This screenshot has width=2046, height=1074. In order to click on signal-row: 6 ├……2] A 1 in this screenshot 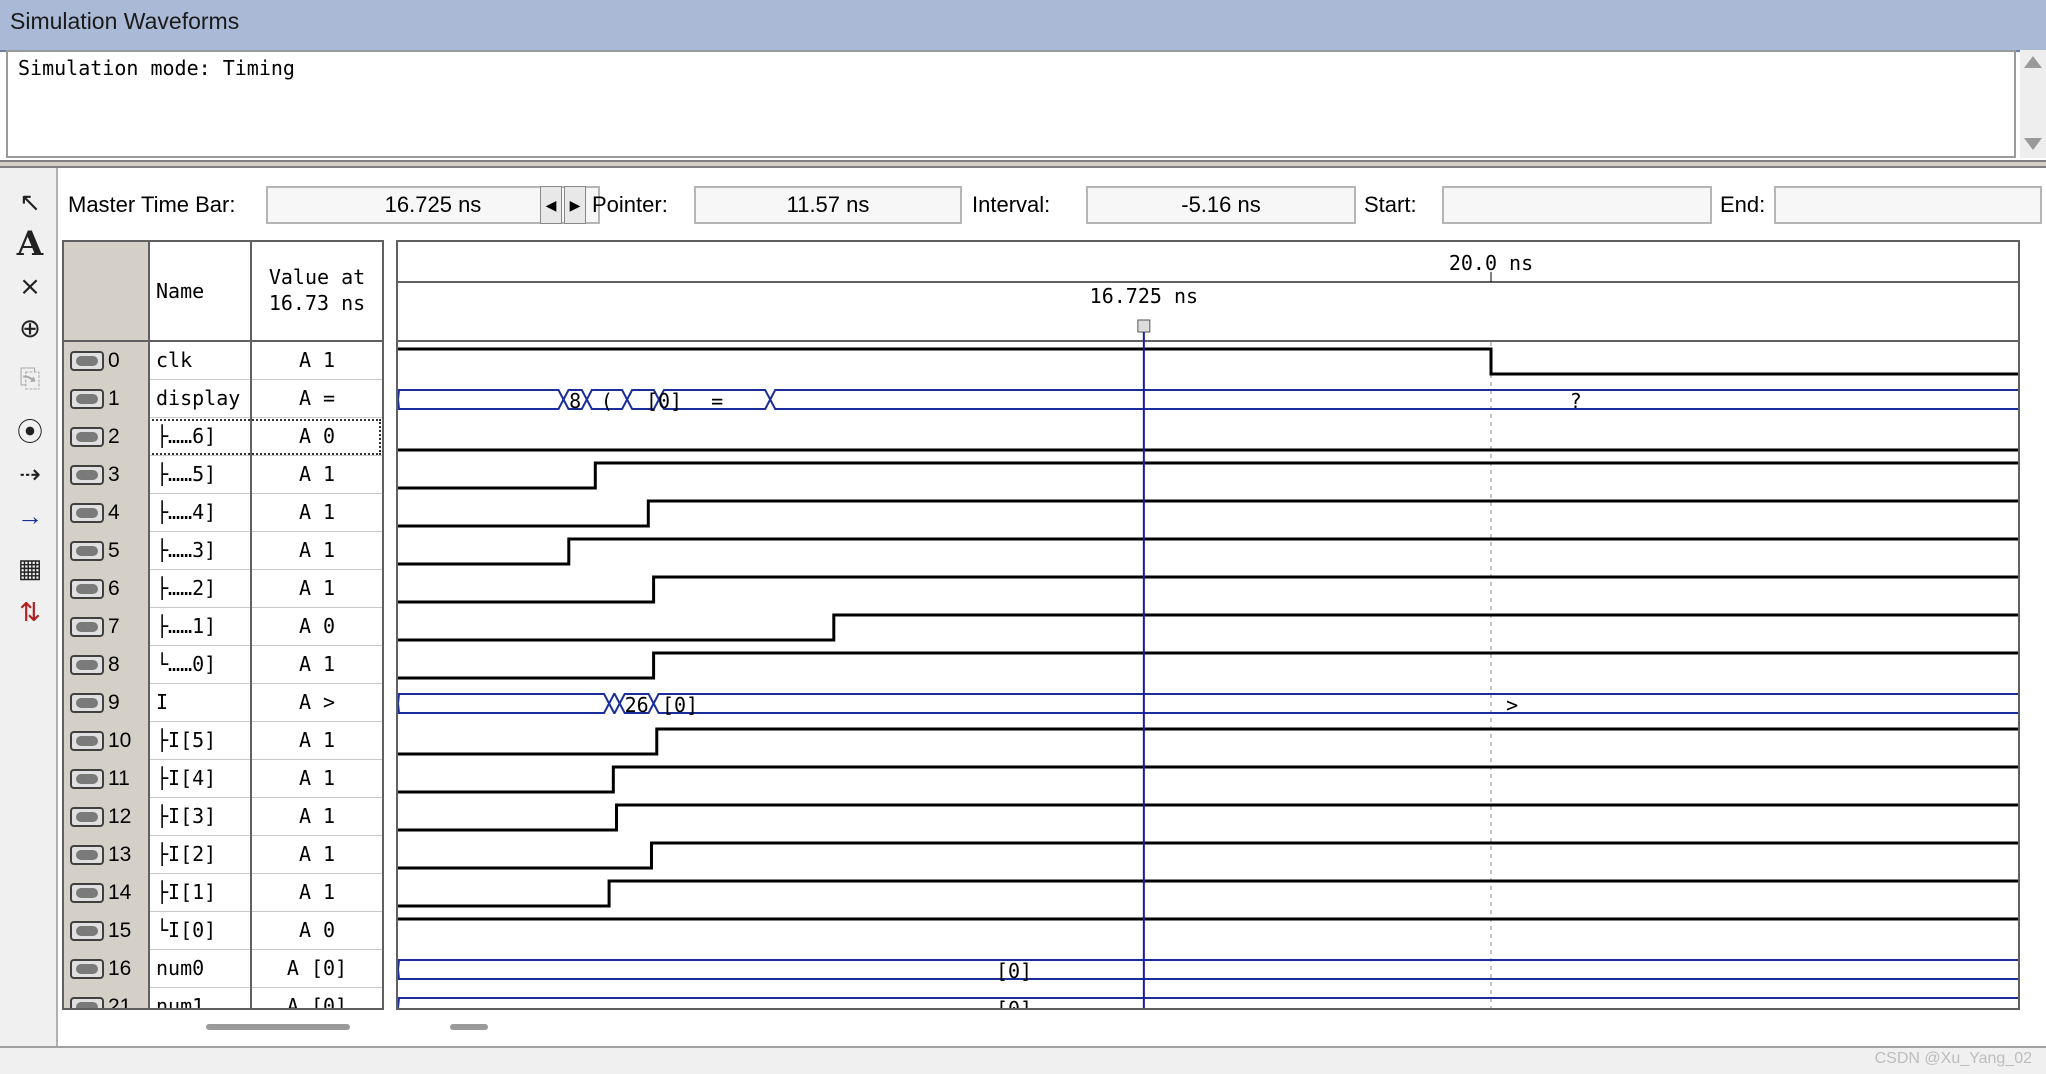, I will do `click(223, 589)`.